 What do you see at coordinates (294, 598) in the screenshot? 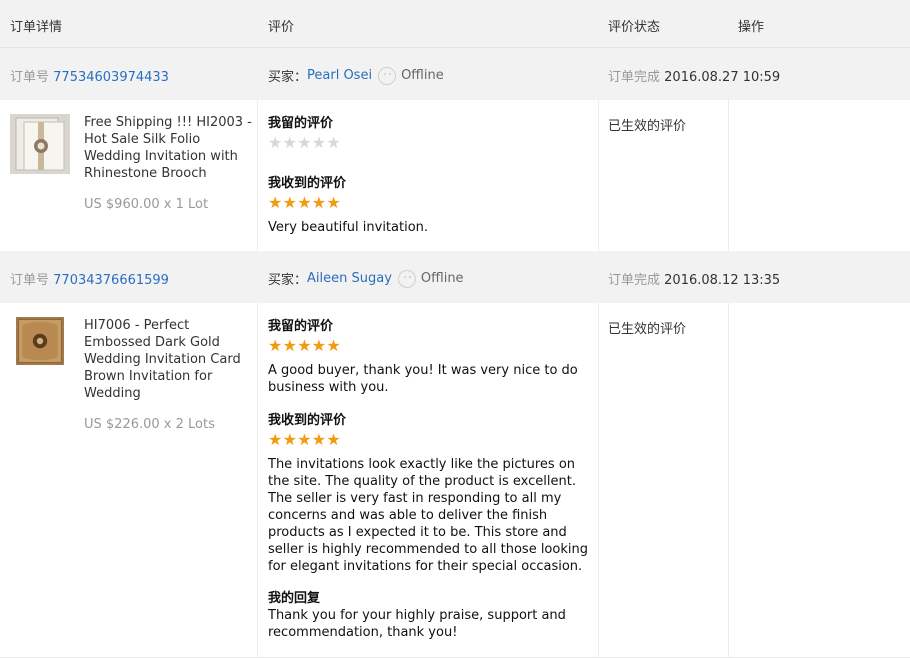
I see `reply-title: 我的回复` at bounding box center [294, 598].